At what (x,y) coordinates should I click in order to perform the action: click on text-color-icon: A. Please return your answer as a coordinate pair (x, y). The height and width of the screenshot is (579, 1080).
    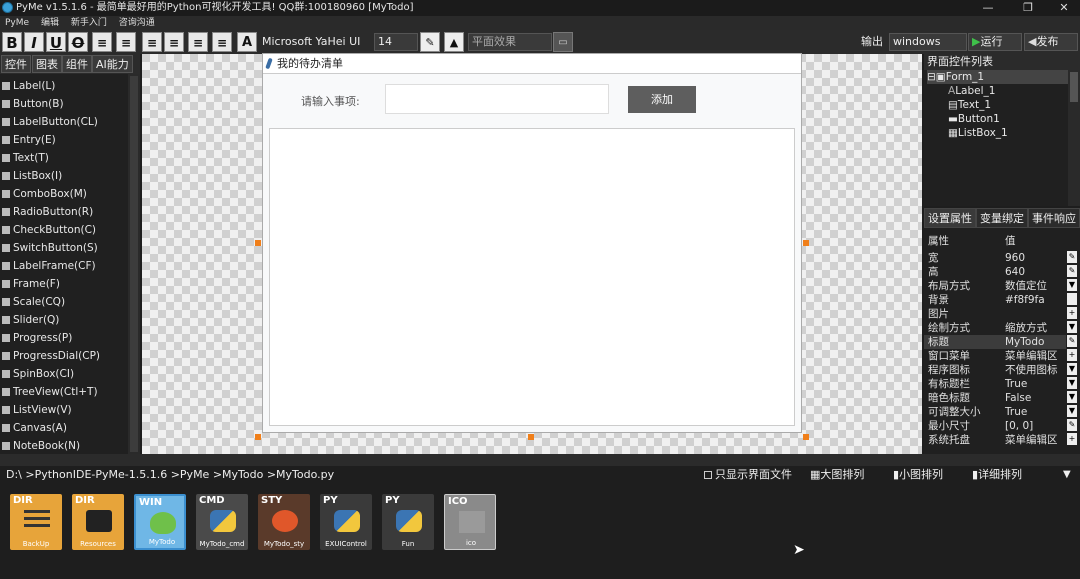
    Looking at the image, I should click on (247, 42).